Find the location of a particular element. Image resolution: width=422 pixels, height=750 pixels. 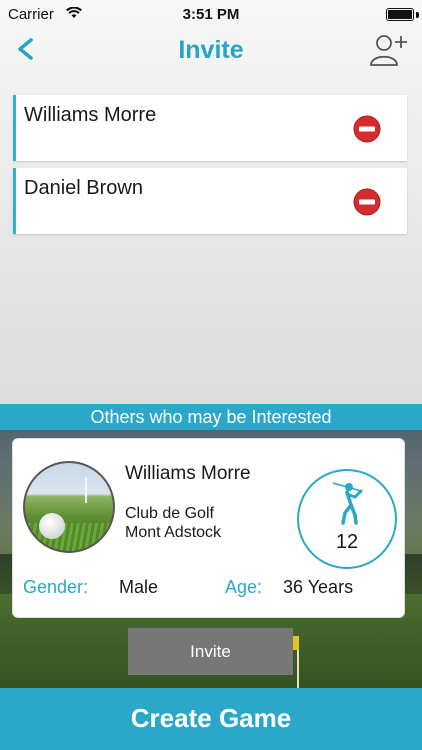

invitee-card: Williams Morre is located at coordinates (210, 128).